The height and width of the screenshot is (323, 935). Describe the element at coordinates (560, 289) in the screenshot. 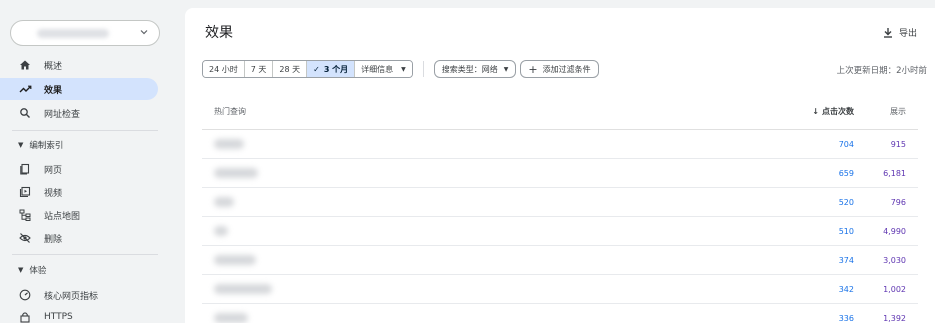

I see `table-row: 342 1,002` at that location.